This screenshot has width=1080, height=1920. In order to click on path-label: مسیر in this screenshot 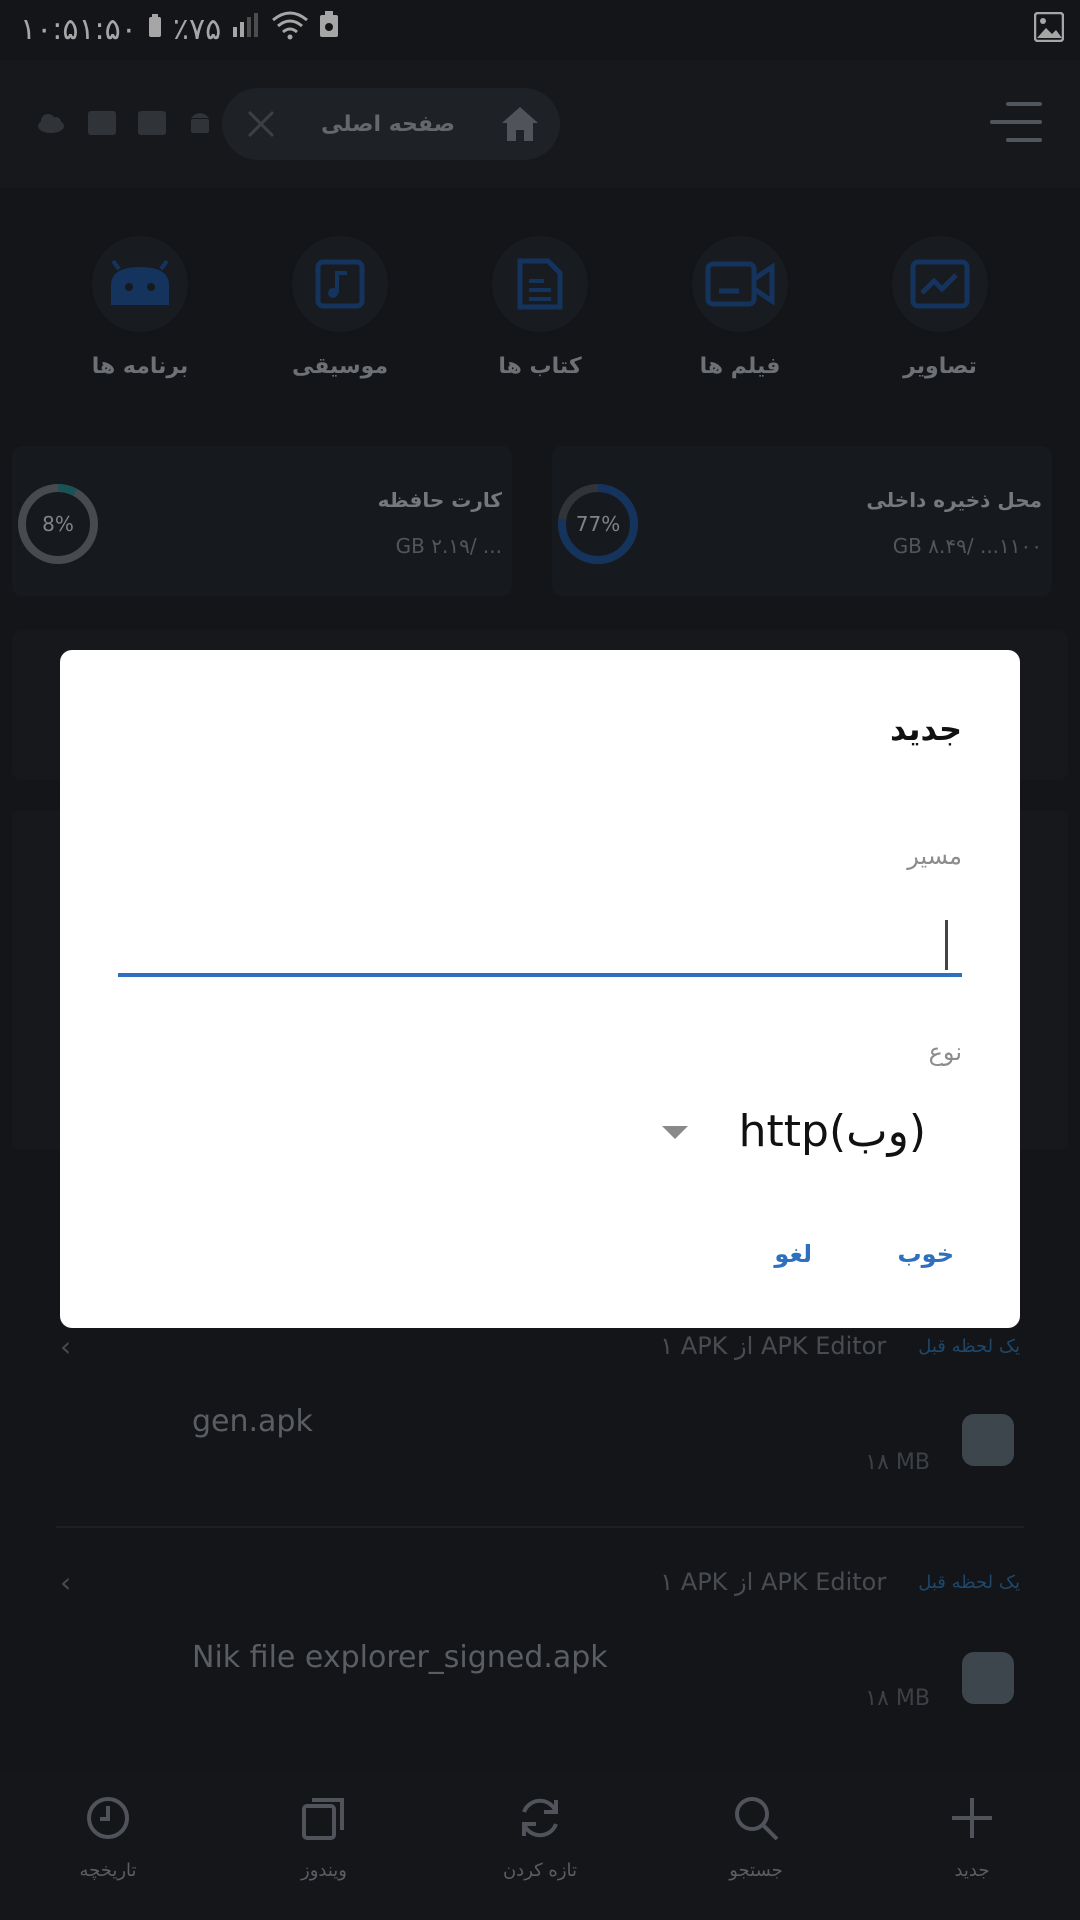, I will do `click(934, 856)`.